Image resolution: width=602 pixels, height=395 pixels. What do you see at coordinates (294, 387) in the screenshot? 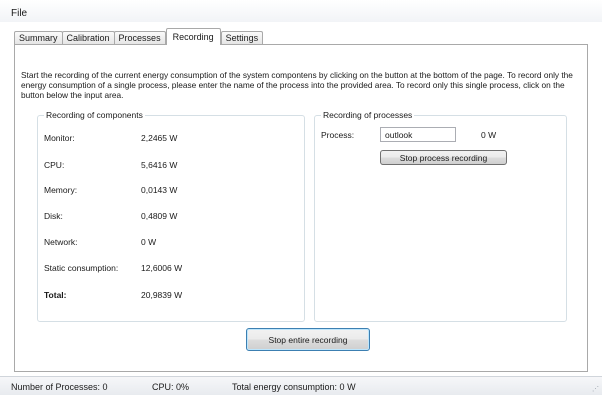
I see `status-total-energy: Total energy consumption: 0 W` at bounding box center [294, 387].